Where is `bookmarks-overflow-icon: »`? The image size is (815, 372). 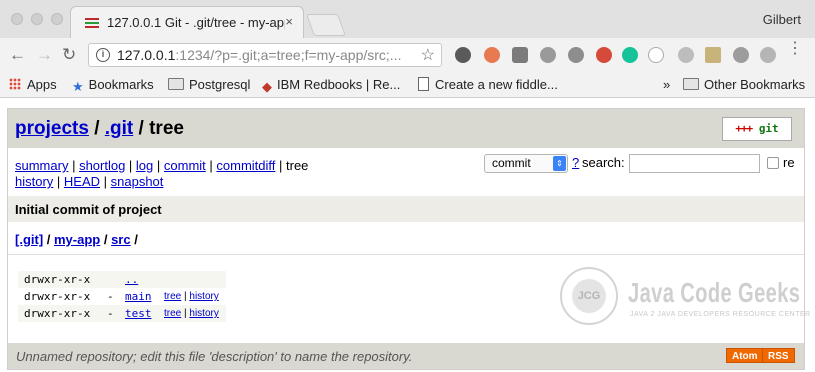
bookmarks-overflow-icon: » is located at coordinates (666, 84).